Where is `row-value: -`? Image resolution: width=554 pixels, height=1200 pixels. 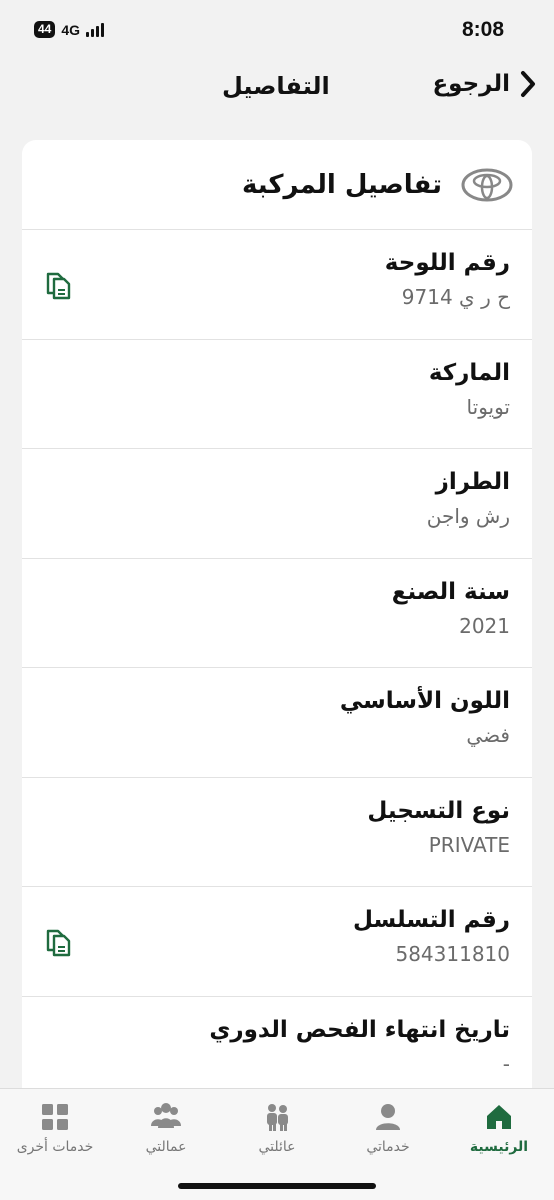
row-value: - is located at coordinates (506, 1063).